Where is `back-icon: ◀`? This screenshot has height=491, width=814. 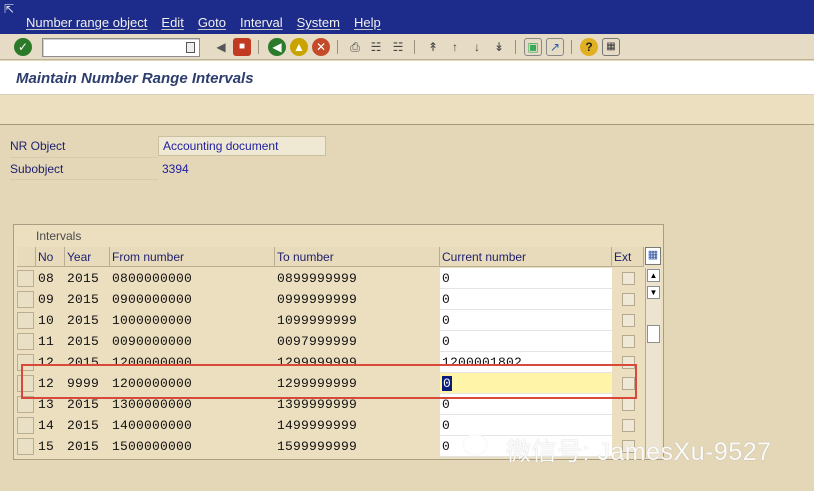
back-icon: ◀ is located at coordinates (277, 47).